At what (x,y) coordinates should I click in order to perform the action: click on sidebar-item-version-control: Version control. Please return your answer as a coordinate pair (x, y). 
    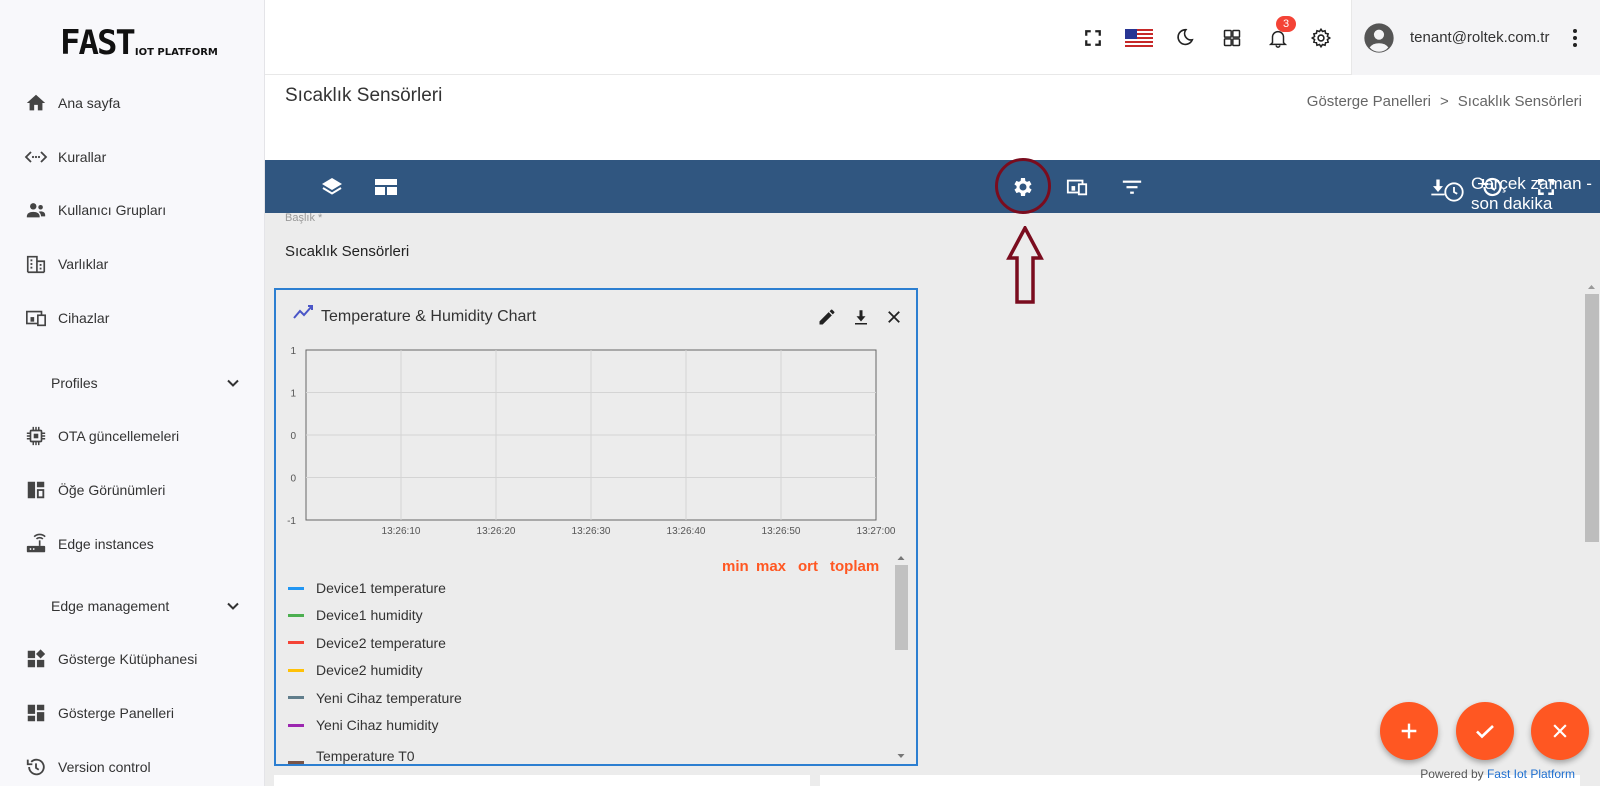
    Looking at the image, I should click on (132, 766).